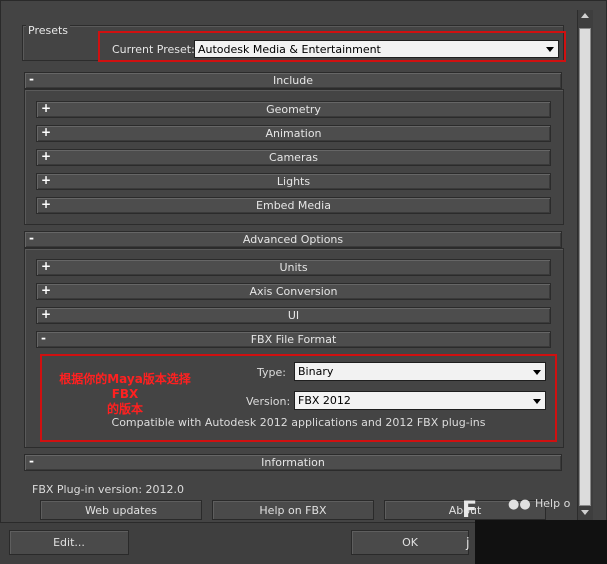  Describe the element at coordinates (541, 542) in the screenshot. I see `watermark-overlay` at that location.